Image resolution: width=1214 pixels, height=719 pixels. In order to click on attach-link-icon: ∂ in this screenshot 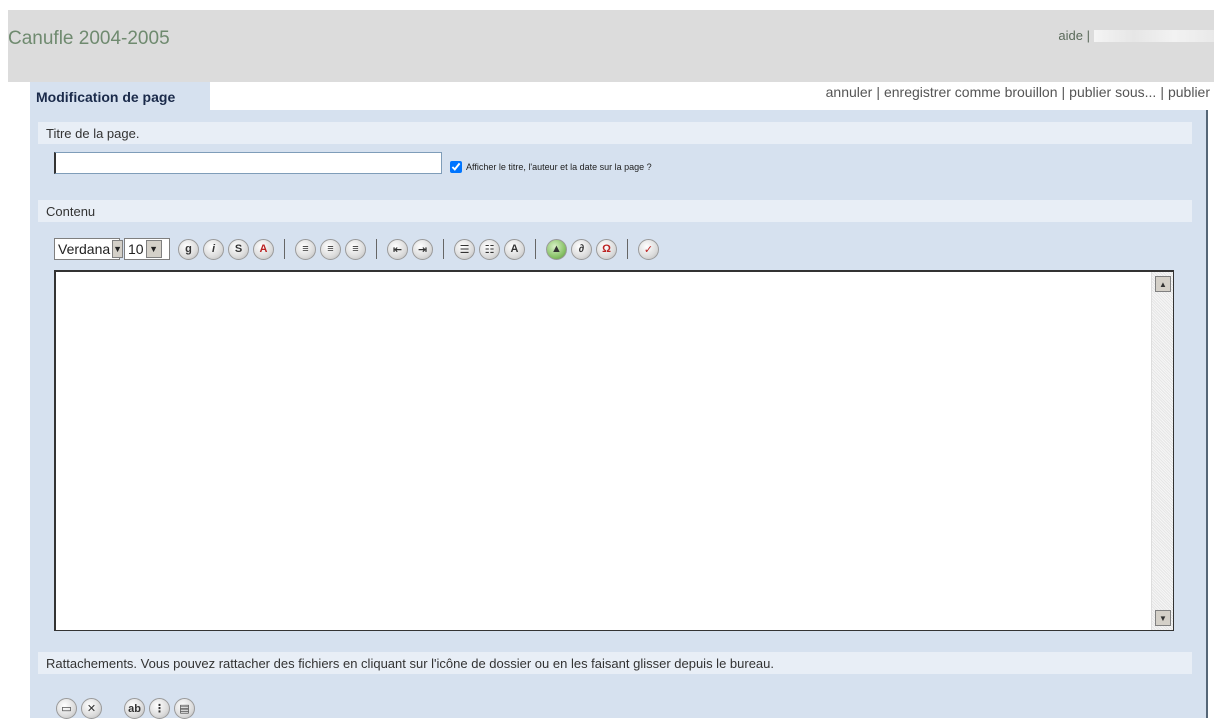, I will do `click(581, 249)`.